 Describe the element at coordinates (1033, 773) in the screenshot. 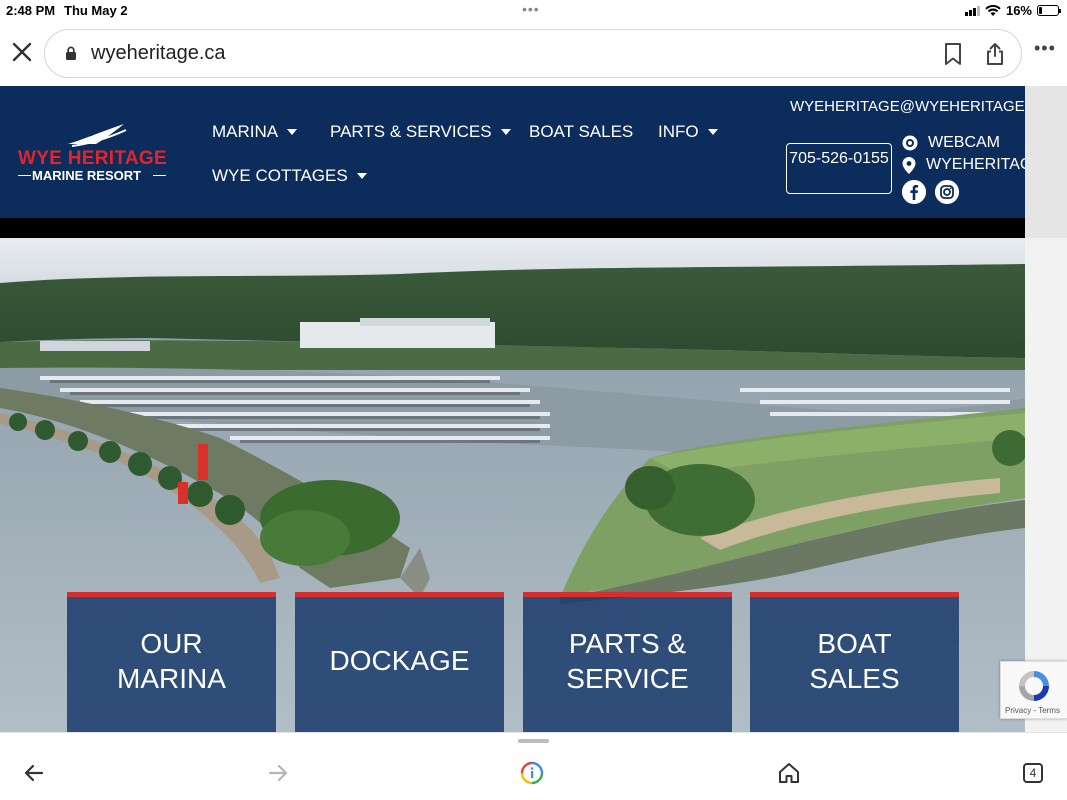

I see `tabs-icon: 4` at that location.